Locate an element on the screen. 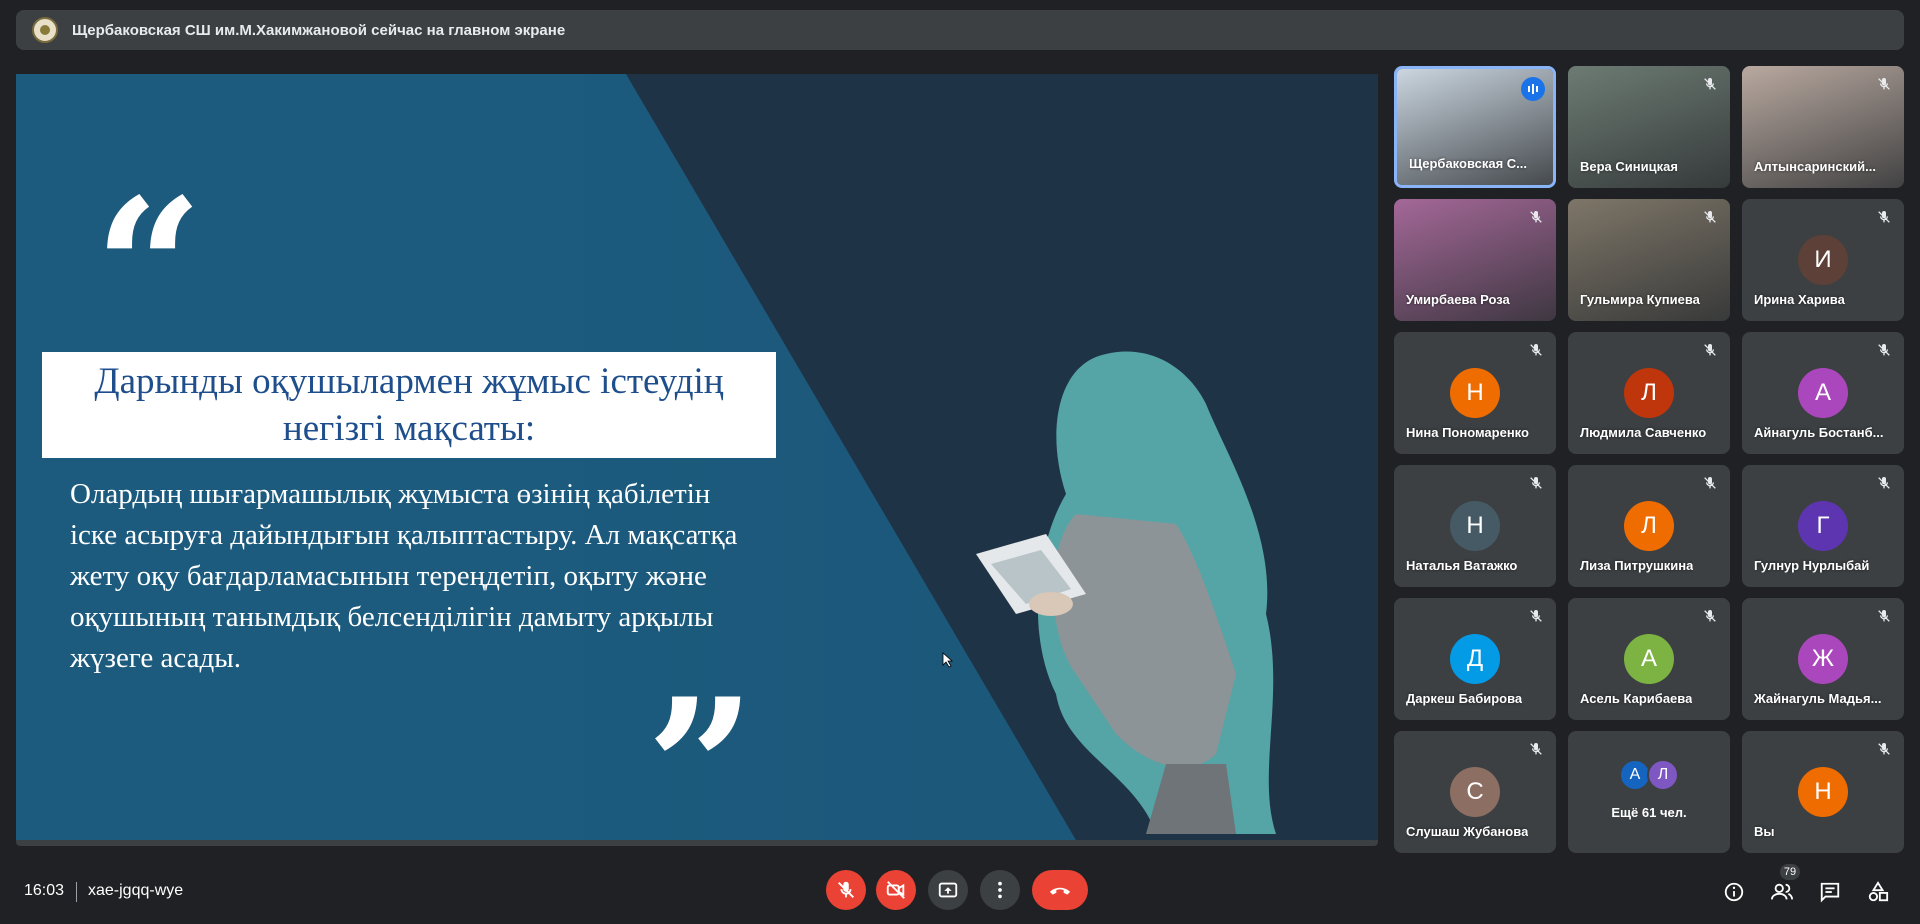  participant-tile: Н Наталья Ватажко is located at coordinates (1475, 526).